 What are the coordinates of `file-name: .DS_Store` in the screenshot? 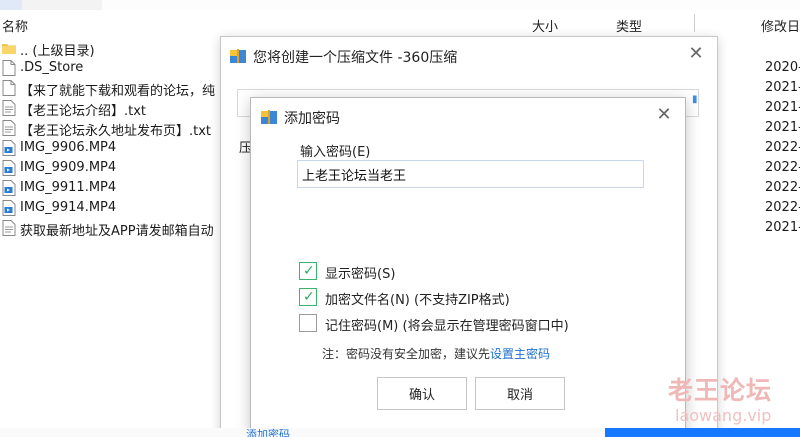 It's located at (52, 67).